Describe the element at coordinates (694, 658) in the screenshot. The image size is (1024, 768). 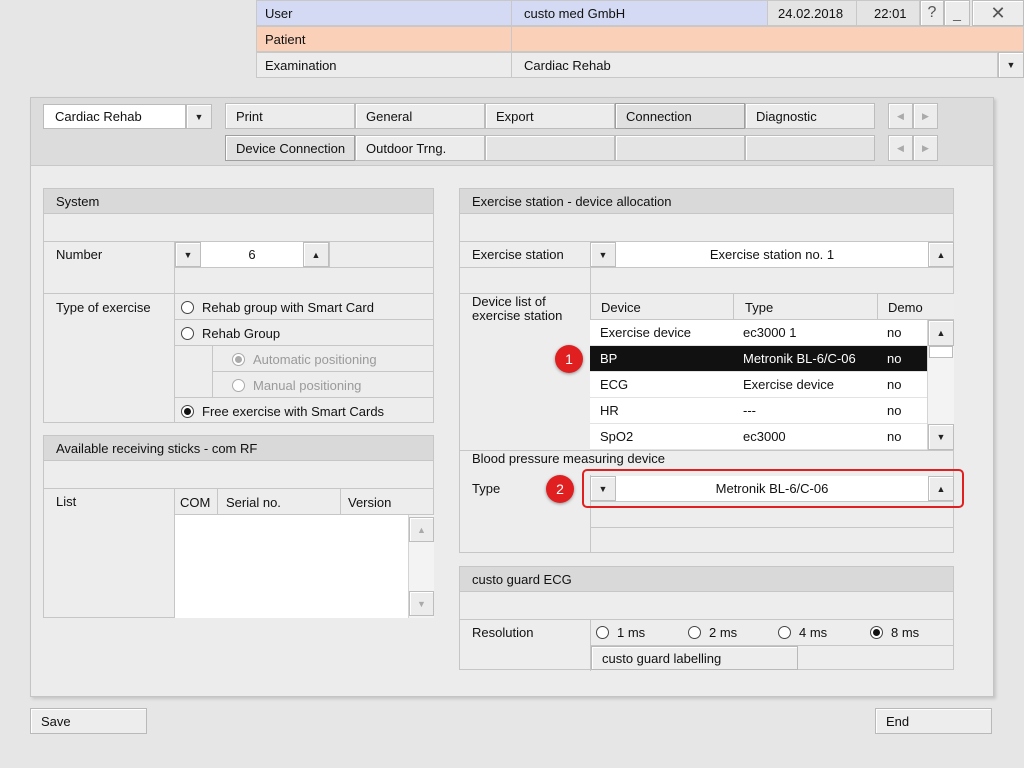
I see `custo-guard-labelling-button: custo guard labelling` at that location.